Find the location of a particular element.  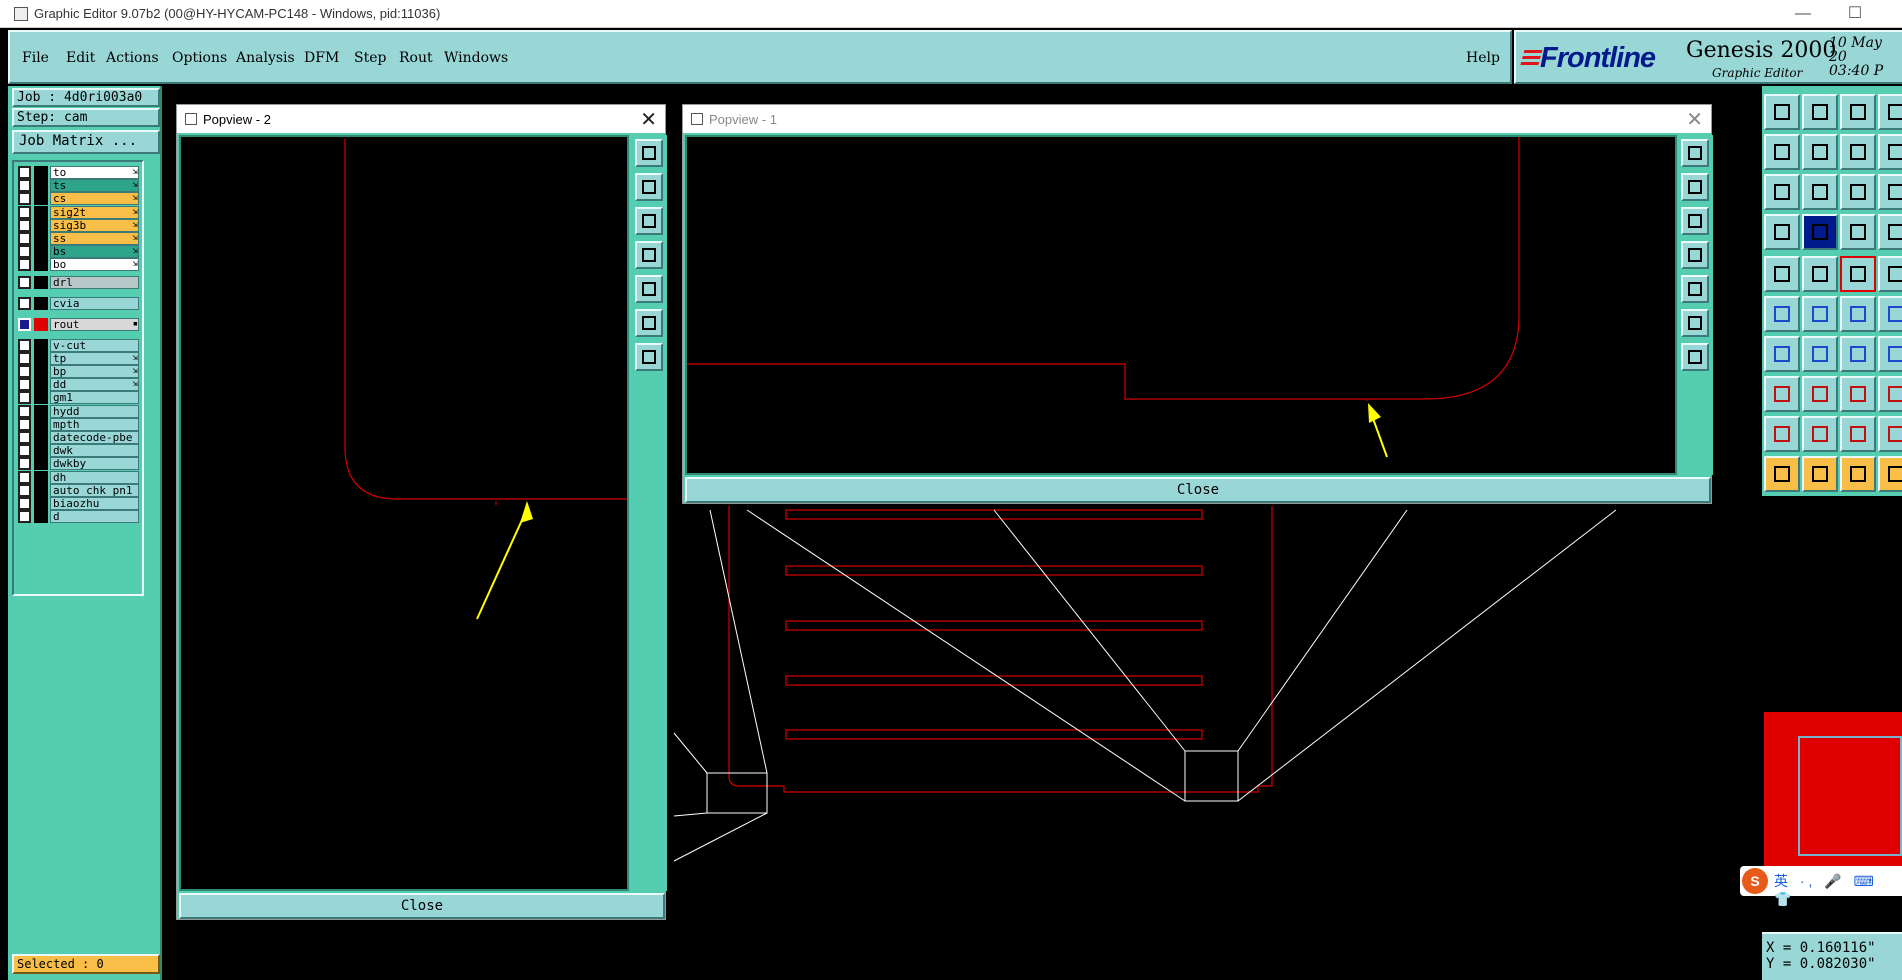

layer-name: drl is located at coordinates (94, 282).